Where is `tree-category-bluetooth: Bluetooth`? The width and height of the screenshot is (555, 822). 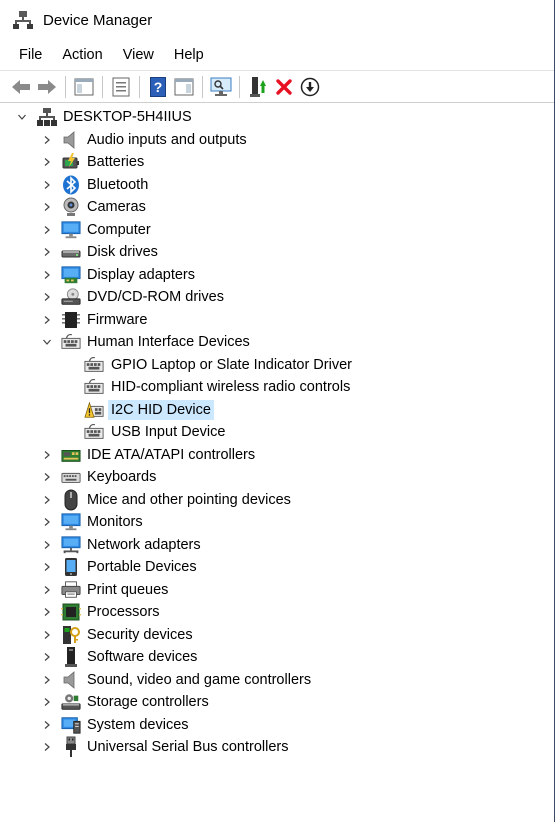
tree-category-bluetooth: Bluetooth is located at coordinates (277, 185).